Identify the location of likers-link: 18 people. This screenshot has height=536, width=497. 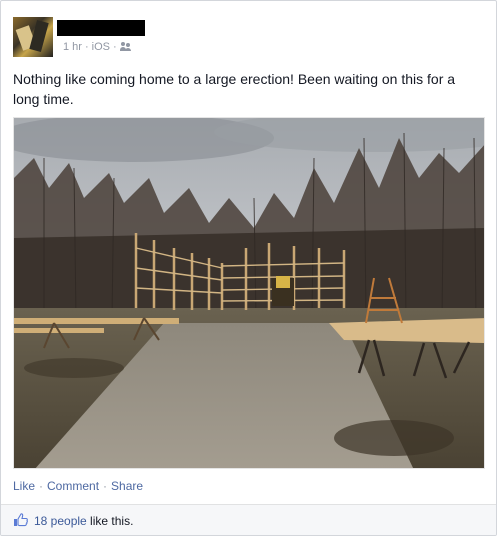
(60, 521).